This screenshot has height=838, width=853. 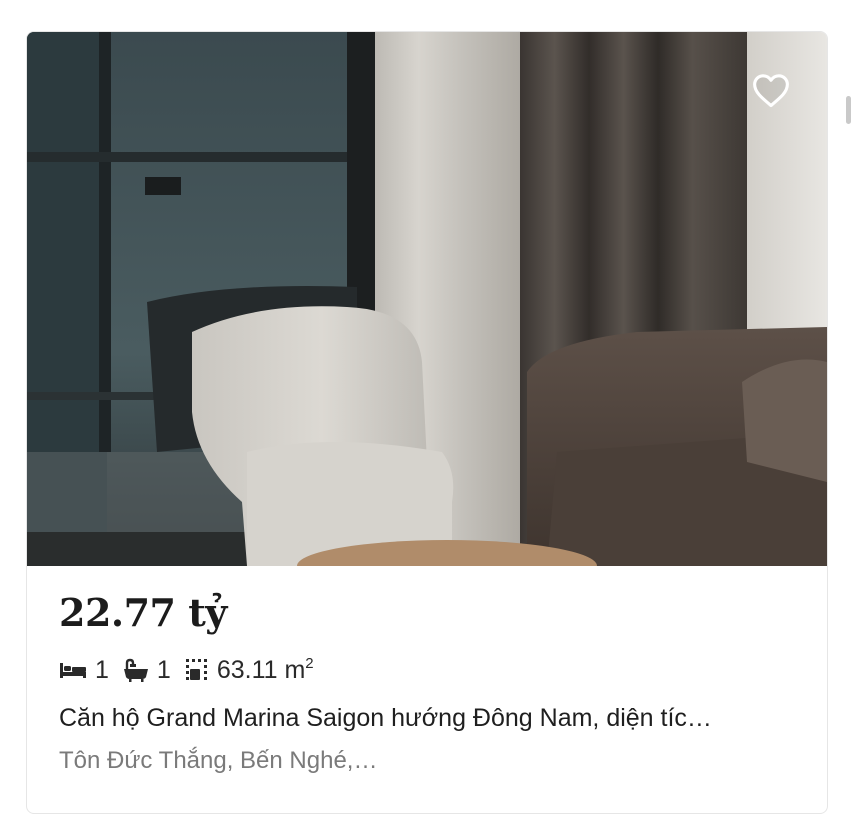 I want to click on bathtub-icon, so click(x=135, y=670).